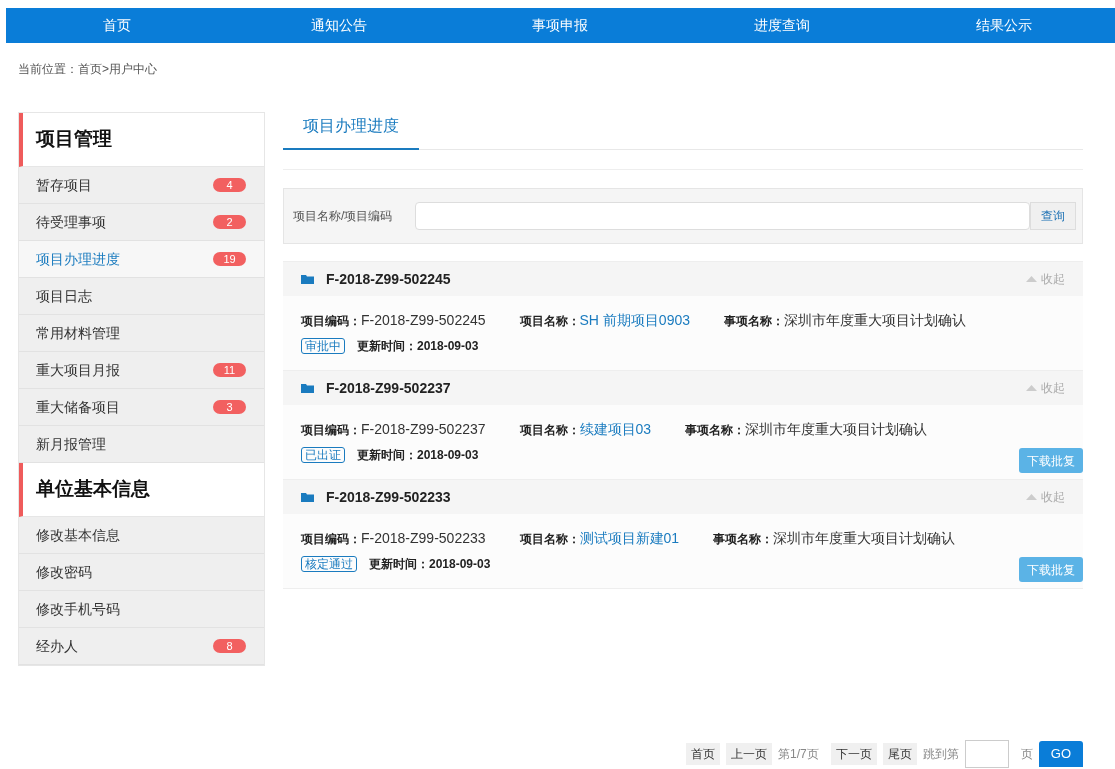 The image size is (1115, 769). I want to click on sidebar-item: 修改手机号码, so click(141, 609).